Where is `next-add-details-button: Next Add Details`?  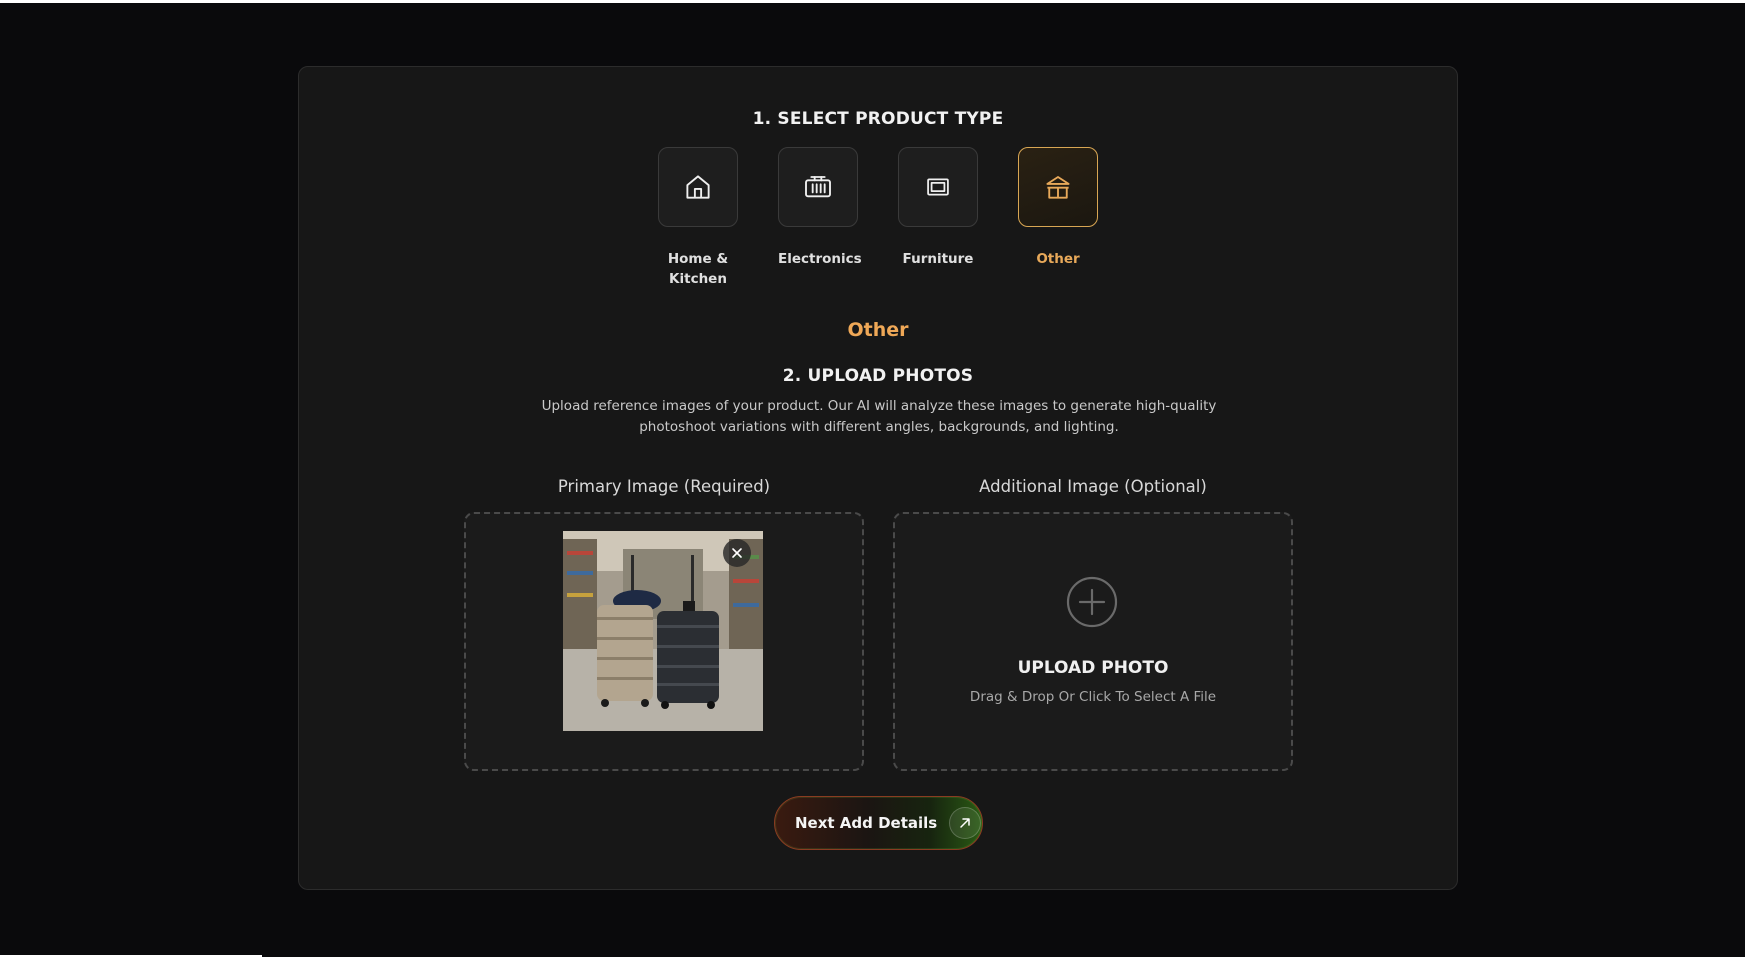
next-add-details-button: Next Add Details is located at coordinates (878, 823).